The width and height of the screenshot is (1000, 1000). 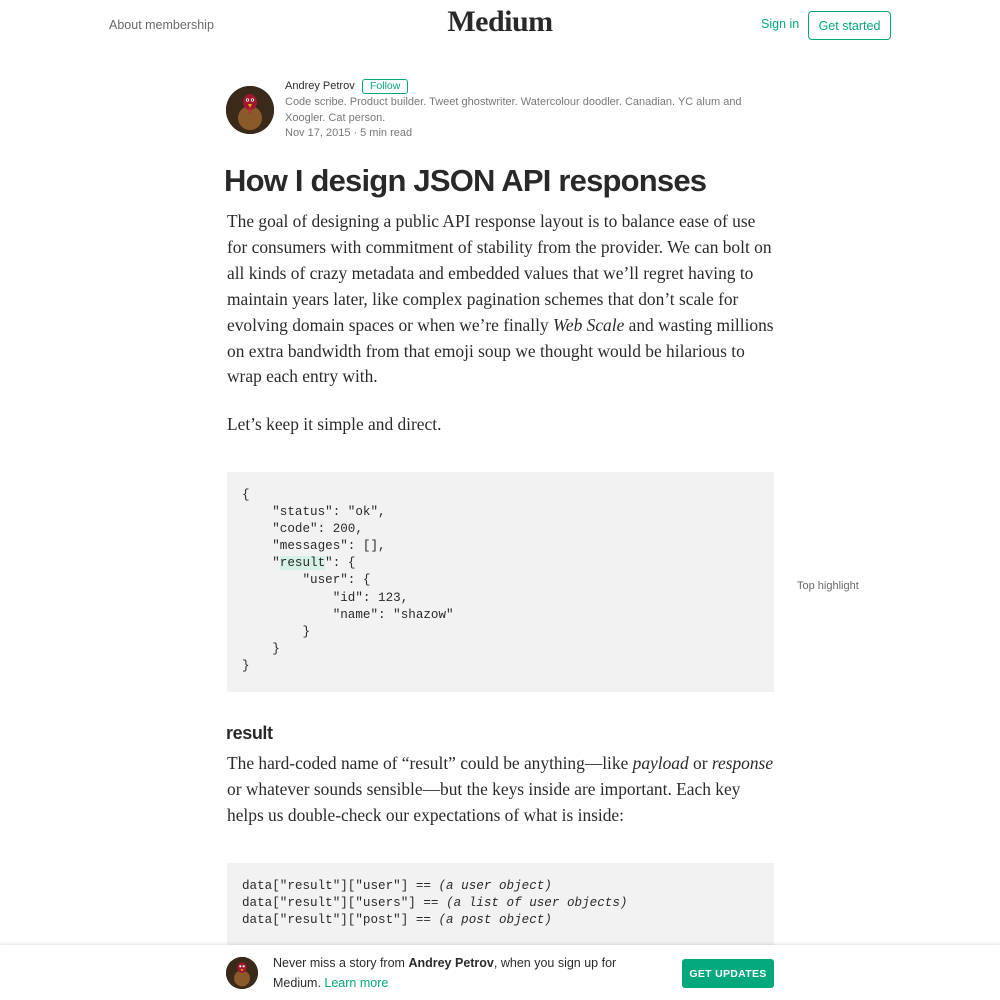 What do you see at coordinates (314, 546) in the screenshot?
I see `code-line: "messages": [],` at bounding box center [314, 546].